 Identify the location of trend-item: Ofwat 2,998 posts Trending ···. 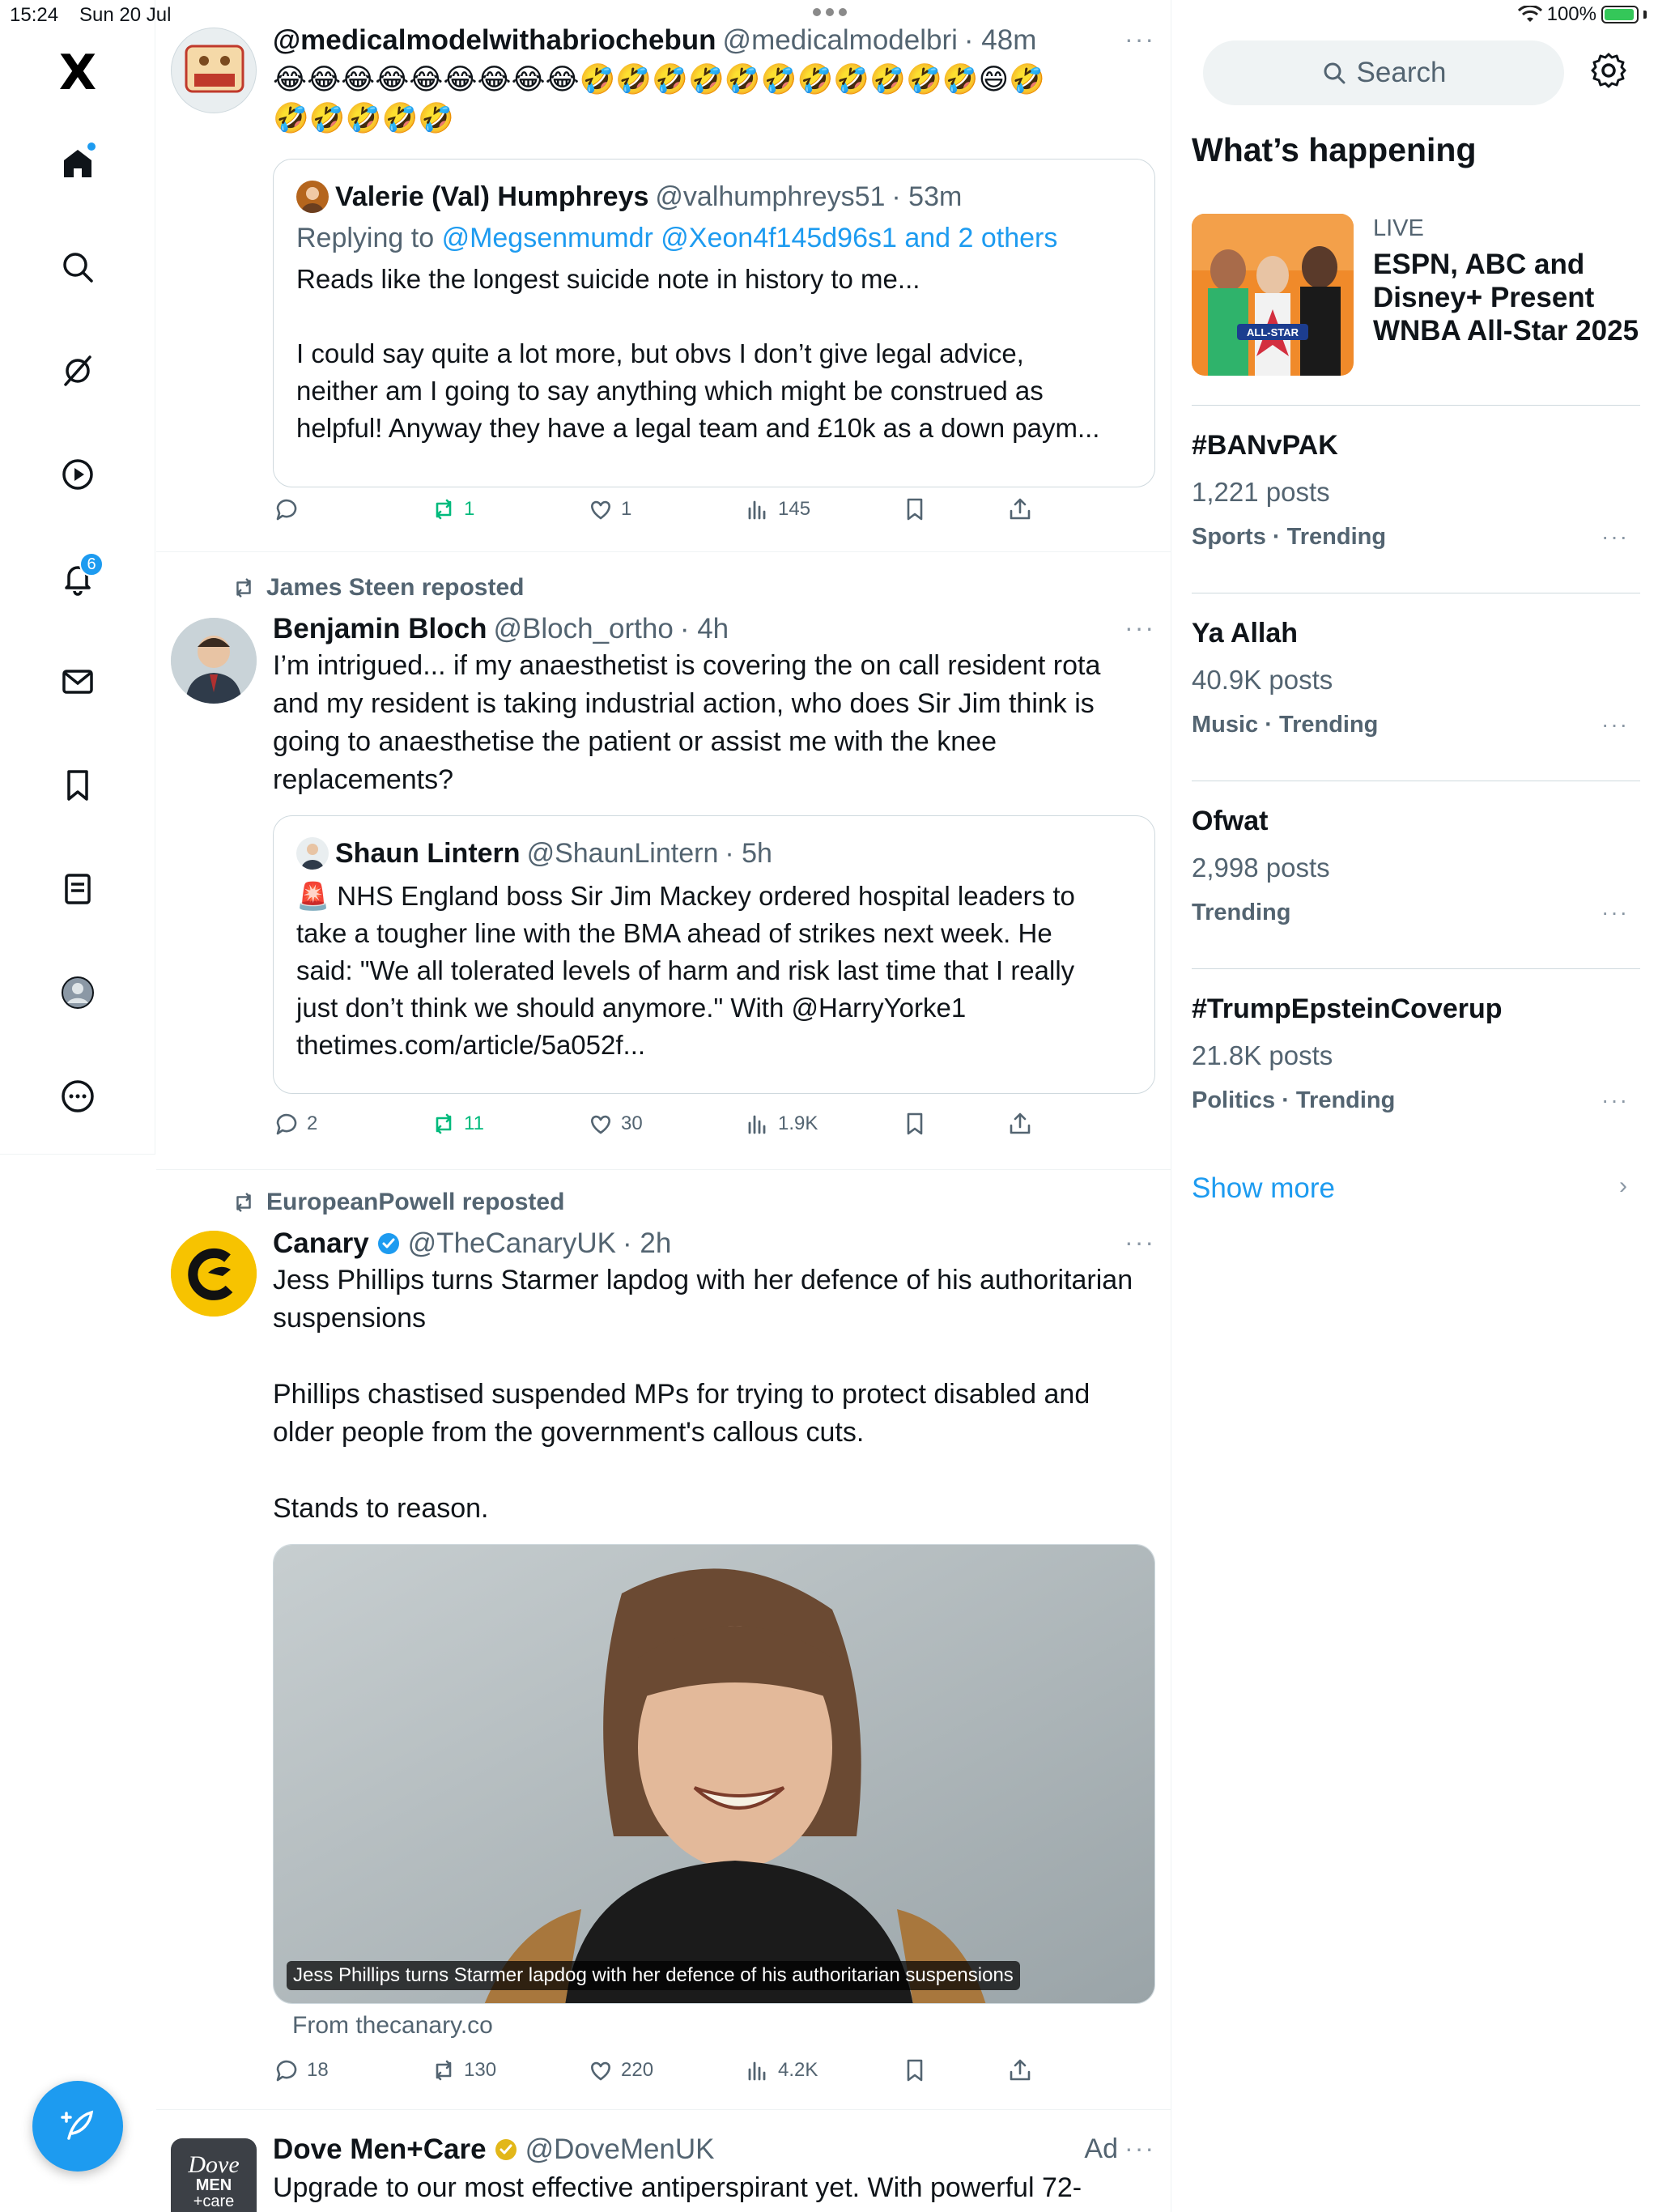
(1416, 875).